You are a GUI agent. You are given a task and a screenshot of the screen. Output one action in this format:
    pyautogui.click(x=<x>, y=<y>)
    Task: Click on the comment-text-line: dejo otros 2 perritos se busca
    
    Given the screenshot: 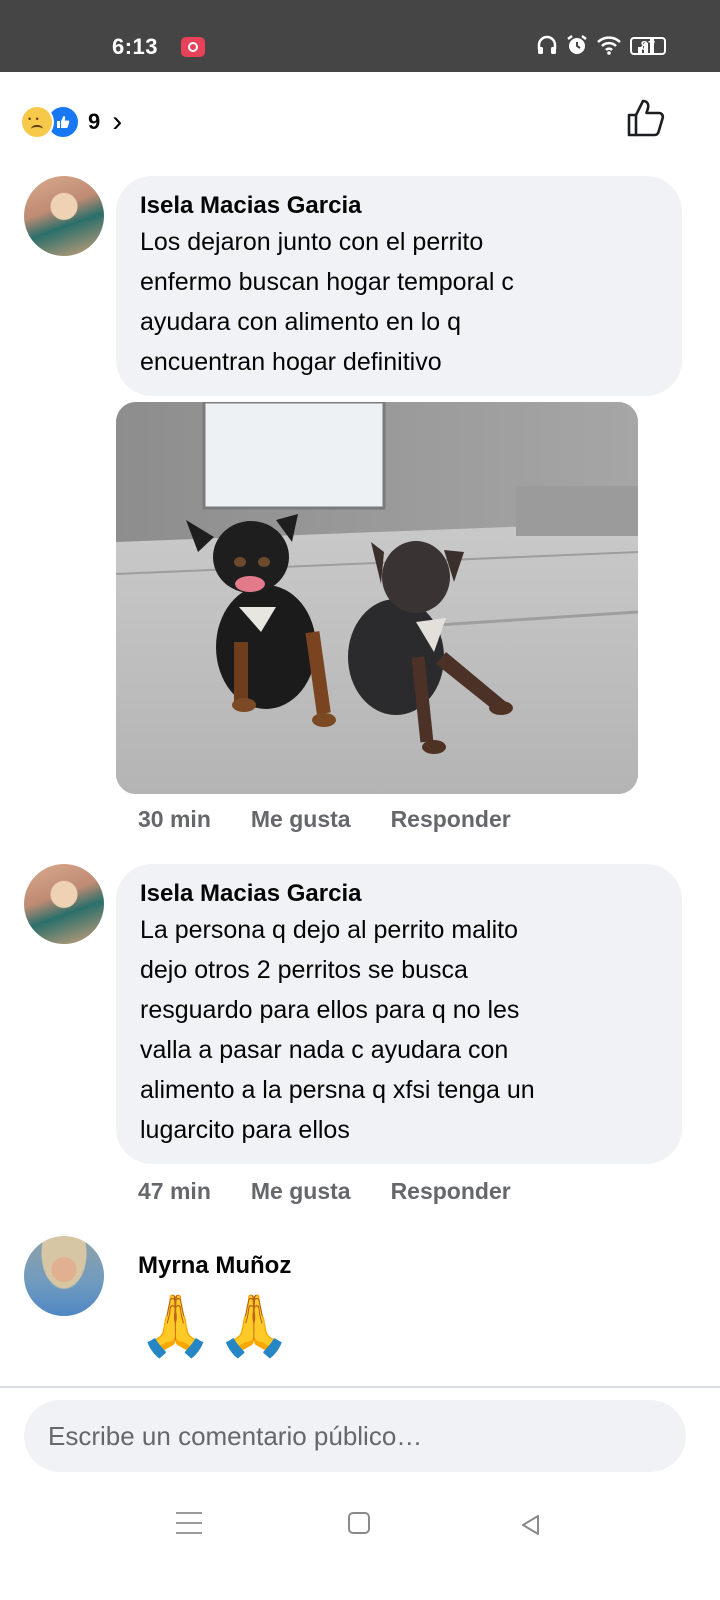 What is the action you would take?
    pyautogui.click(x=304, y=970)
    